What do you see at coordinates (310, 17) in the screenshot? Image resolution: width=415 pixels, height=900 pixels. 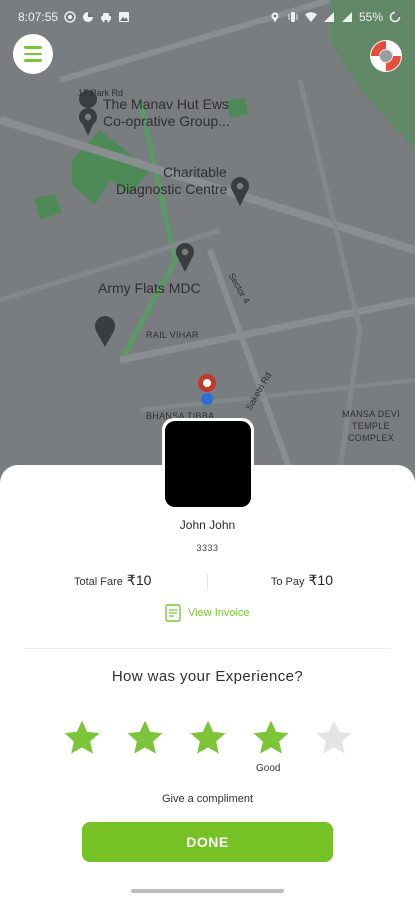 I see `wifi-icon` at bounding box center [310, 17].